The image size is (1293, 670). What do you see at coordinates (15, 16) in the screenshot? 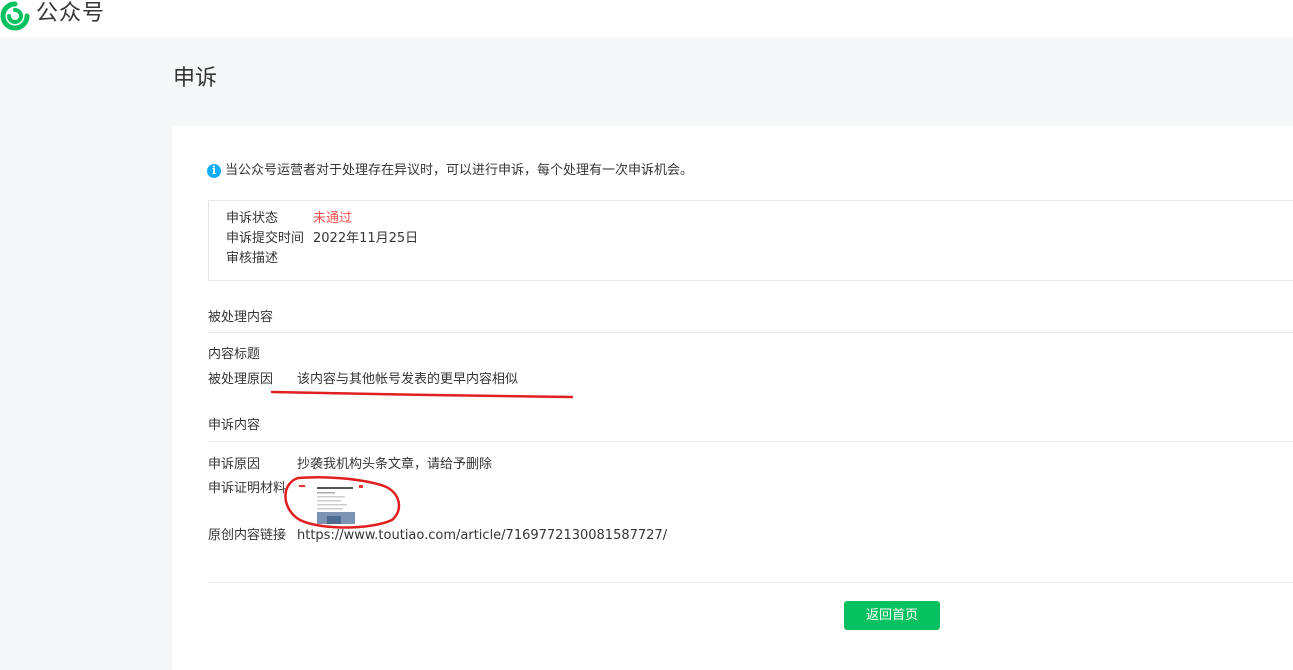
I see `wechat-official-account-logo-icon` at bounding box center [15, 16].